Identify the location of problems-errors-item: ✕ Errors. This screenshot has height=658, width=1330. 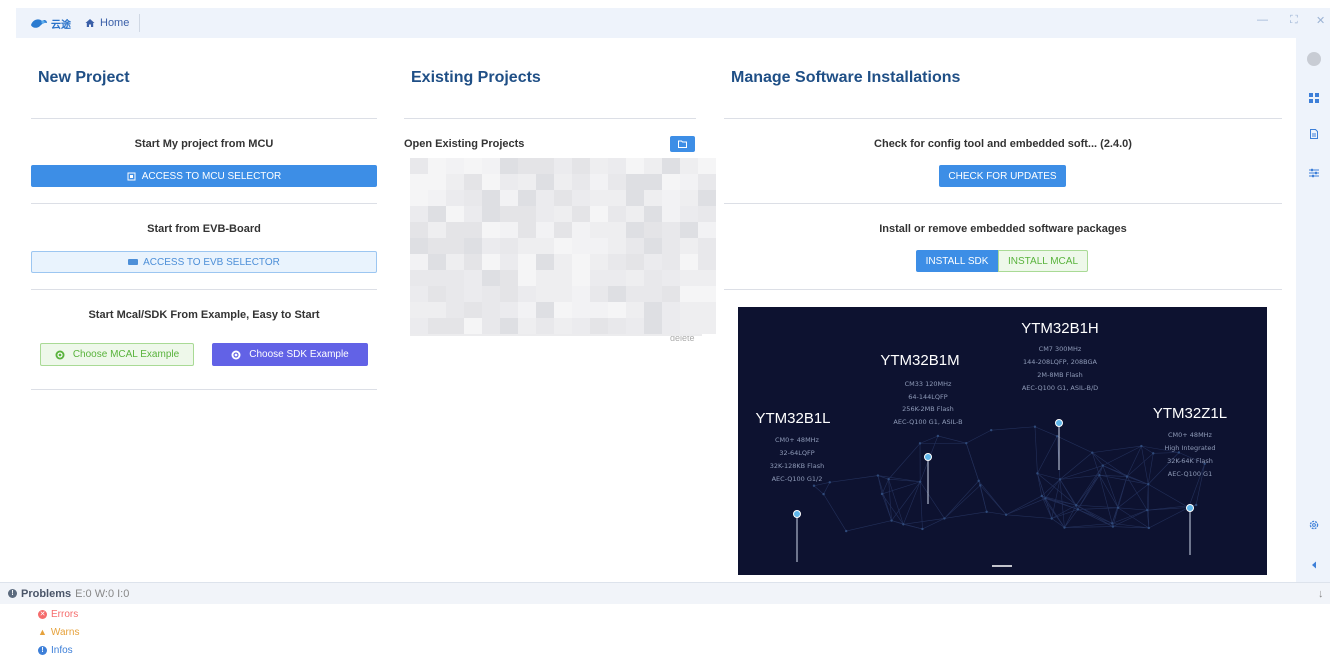
(684, 614).